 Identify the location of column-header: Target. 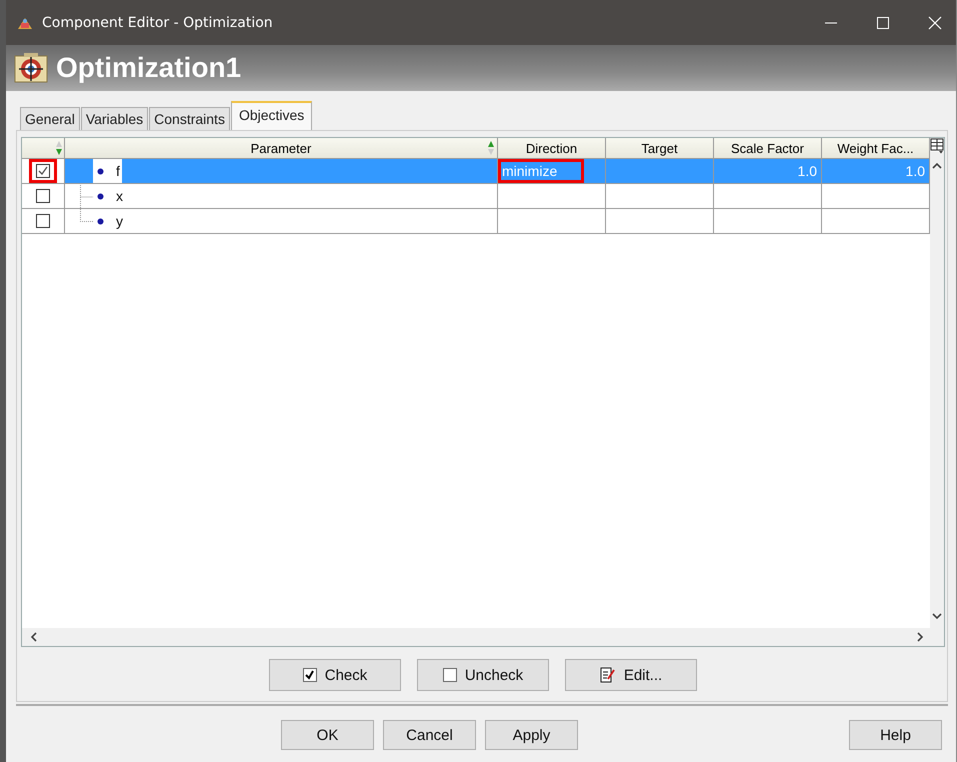
(660, 148).